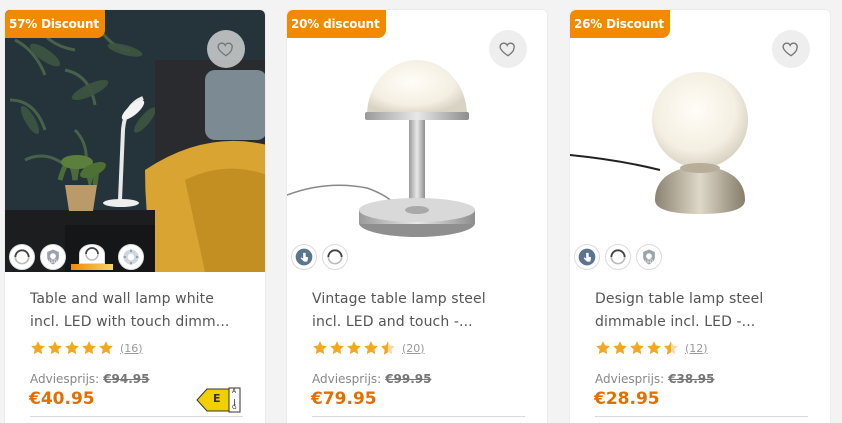 Image resolution: width=842 pixels, height=423 pixels. I want to click on advice-price: Adviesprijs: €94.95, so click(90, 379).